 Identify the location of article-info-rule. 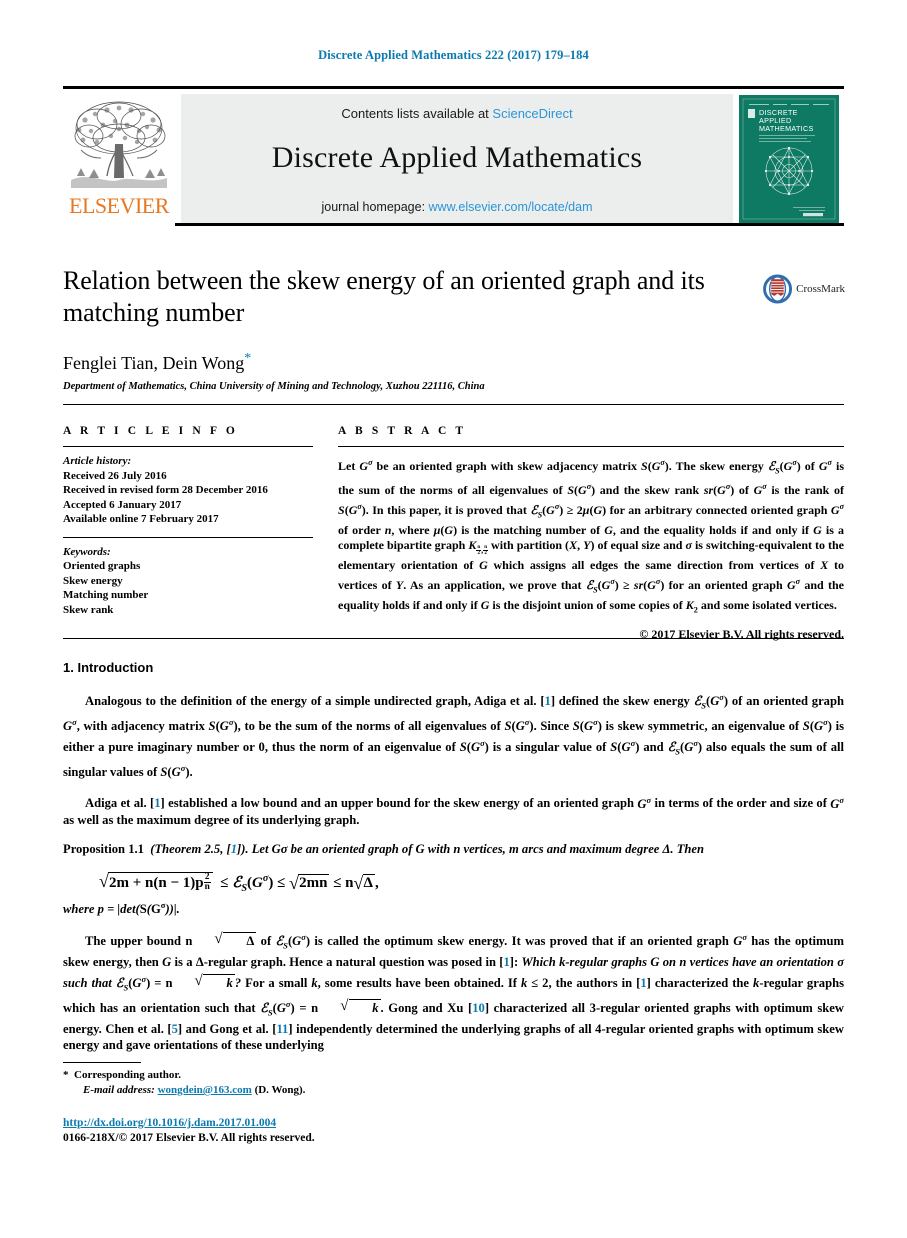
(188, 446).